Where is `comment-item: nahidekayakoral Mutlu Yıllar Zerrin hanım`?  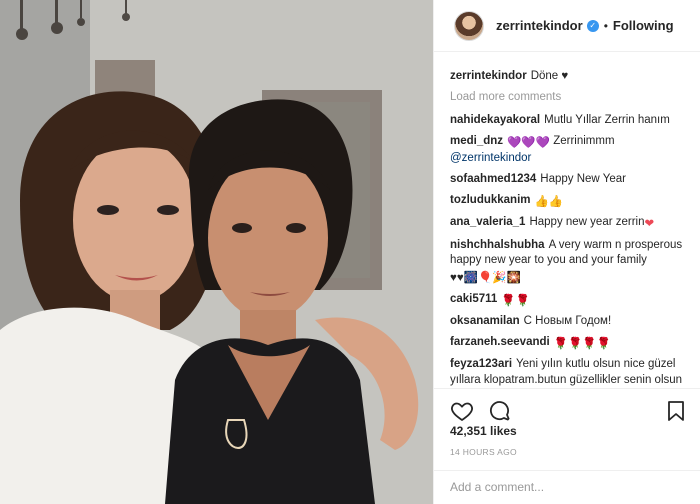
comment-item: nahidekayakoral Mutlu Yıllar Zerrin hanım is located at coordinates (567, 121).